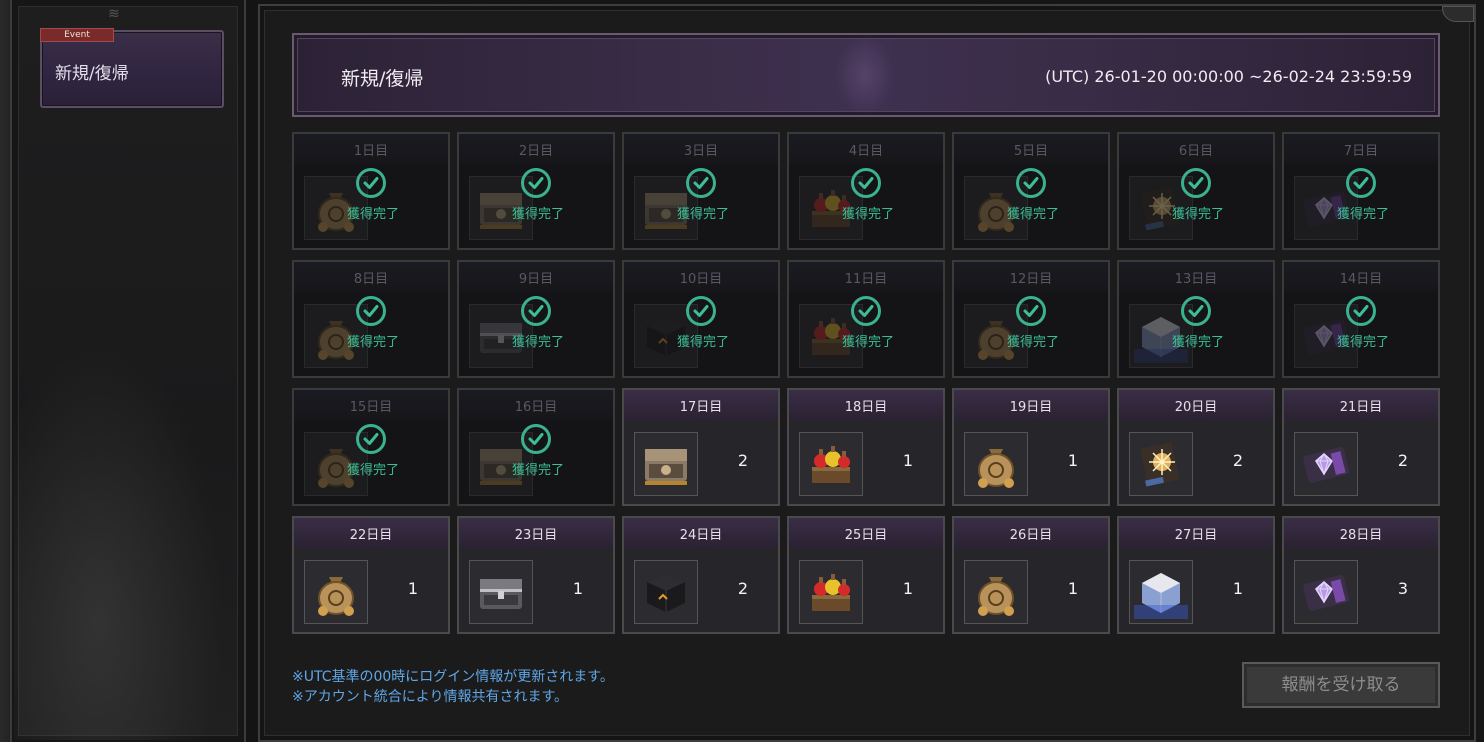  Describe the element at coordinates (371, 151) in the screenshot. I see `day-label: 1日目` at that location.